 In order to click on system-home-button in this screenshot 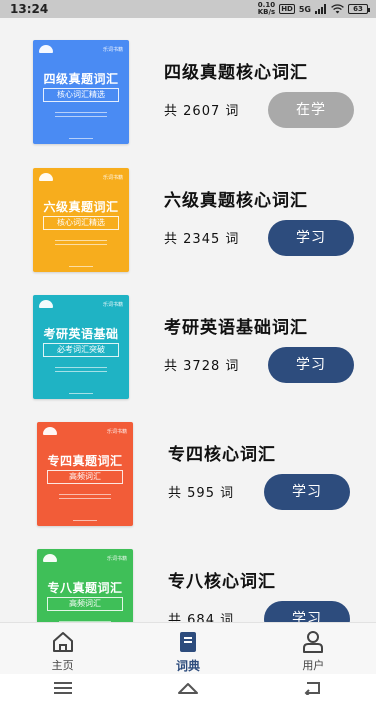, I will do `click(188, 688)`.